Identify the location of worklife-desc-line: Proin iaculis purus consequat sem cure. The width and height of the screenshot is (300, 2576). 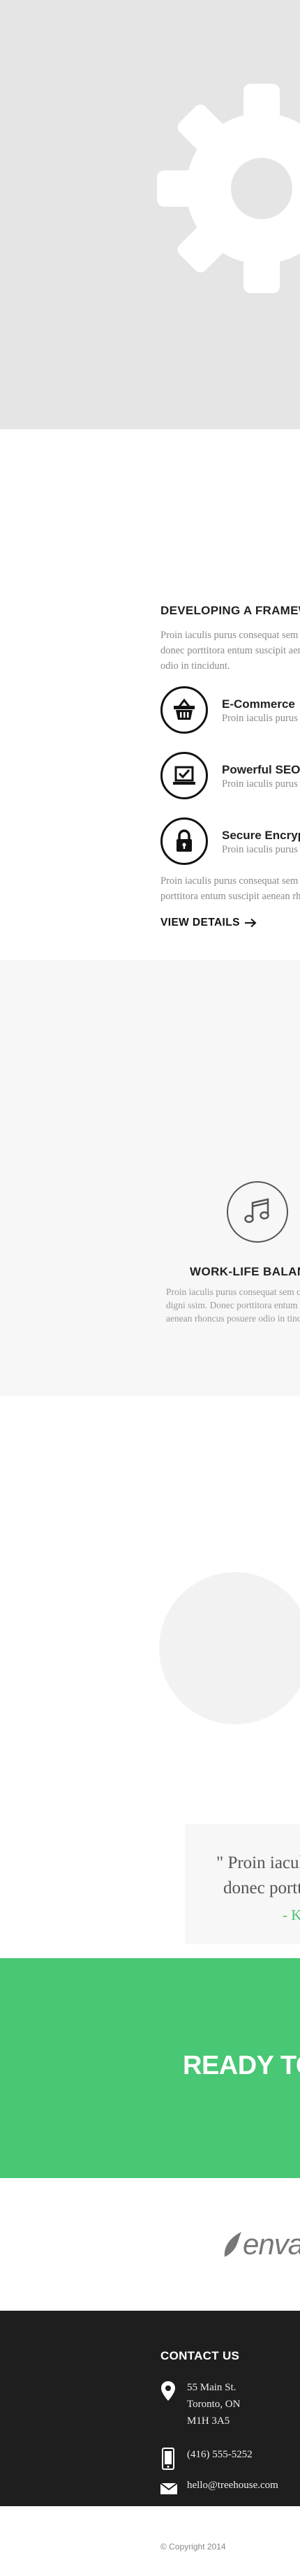
(233, 1292).